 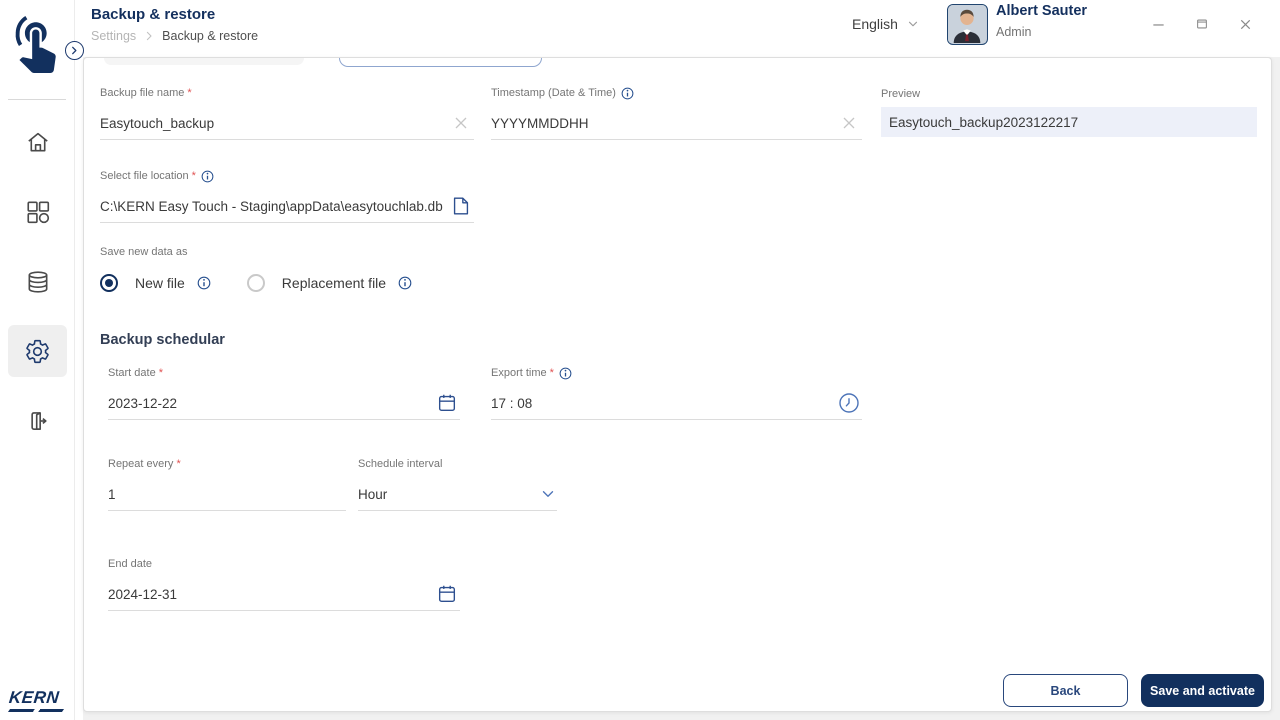 What do you see at coordinates (274, 123) in the screenshot?
I see `backup-file-name-input` at bounding box center [274, 123].